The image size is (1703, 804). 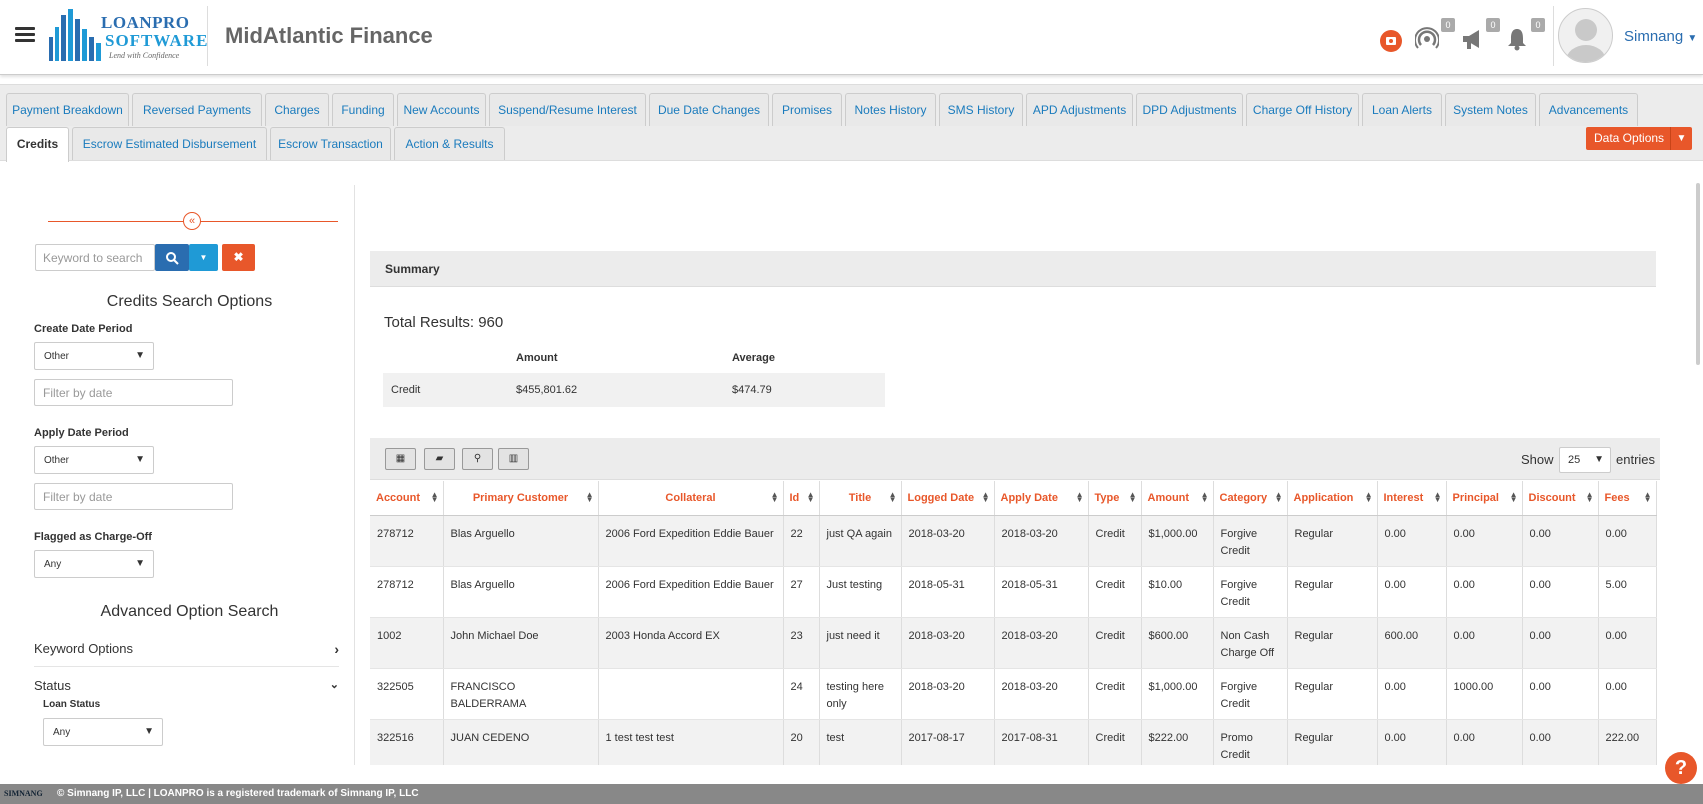 I want to click on logo-word1: LOANPRO, so click(x=145, y=22).